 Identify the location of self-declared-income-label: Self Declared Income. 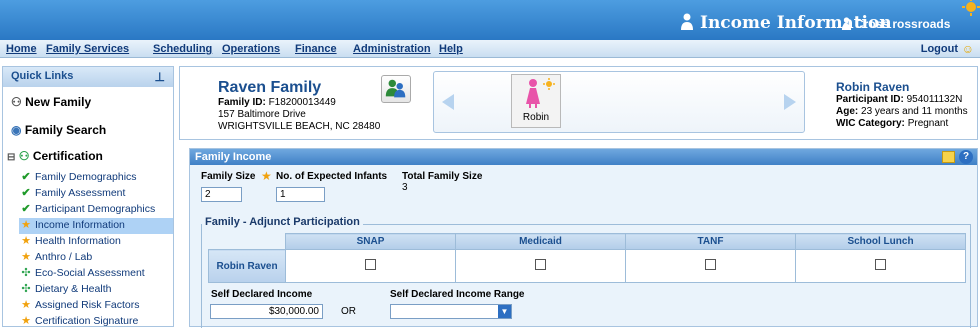
(262, 294).